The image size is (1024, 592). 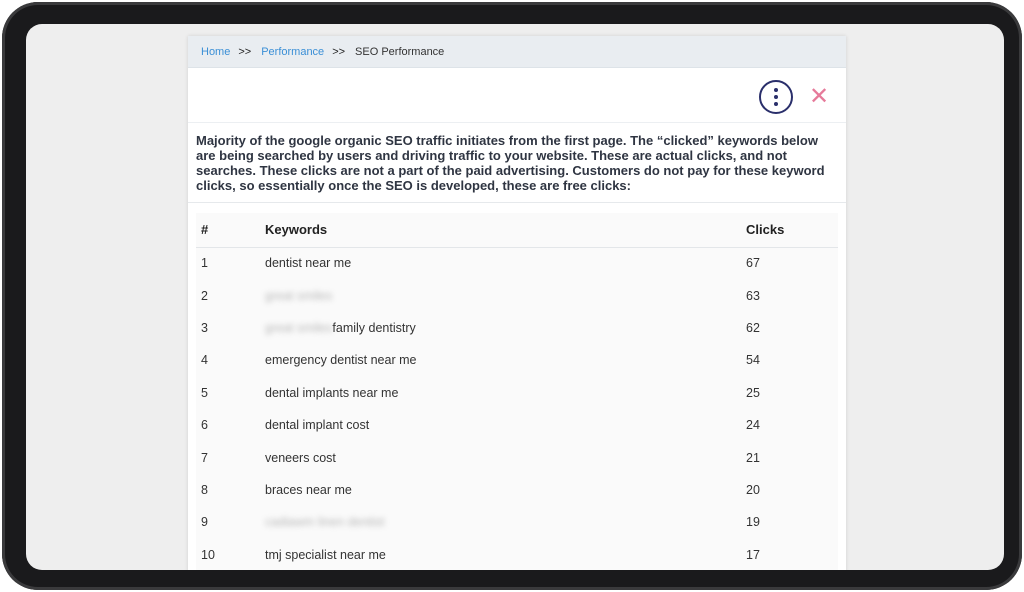 I want to click on table-row: 2 great smiles 63, so click(x=517, y=295).